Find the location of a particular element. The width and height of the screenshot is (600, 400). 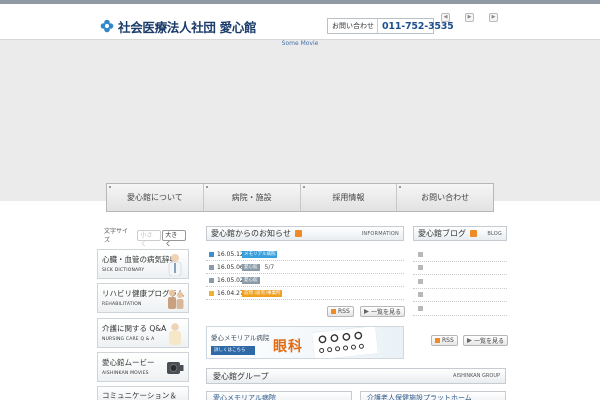

news-date: 16.05.02 is located at coordinates (230, 280).